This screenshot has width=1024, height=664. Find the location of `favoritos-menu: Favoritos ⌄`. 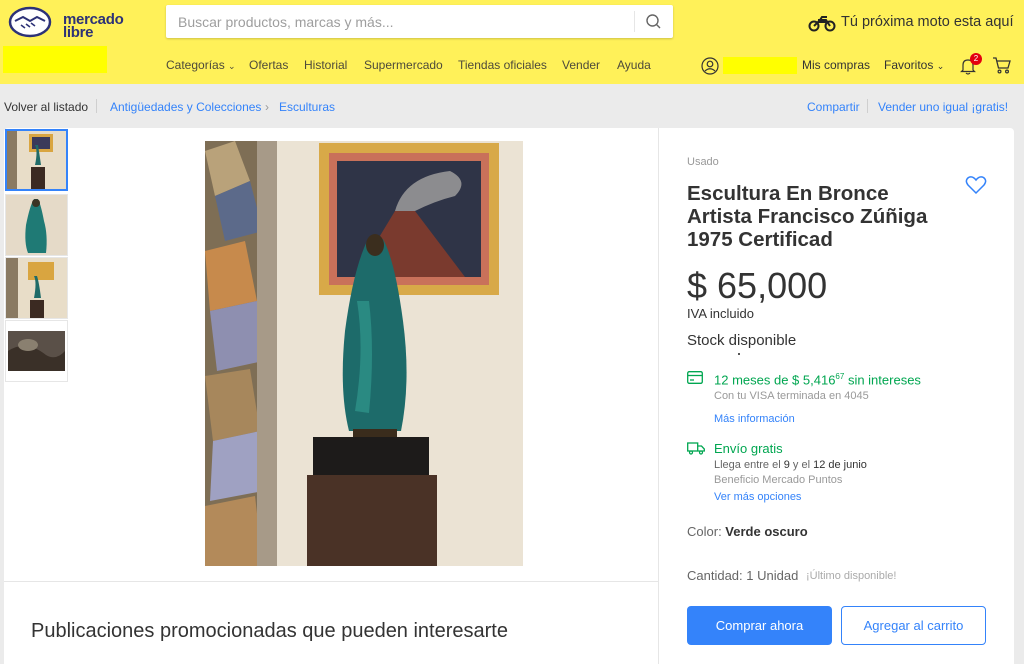

favoritos-menu: Favoritos ⌄ is located at coordinates (914, 65).